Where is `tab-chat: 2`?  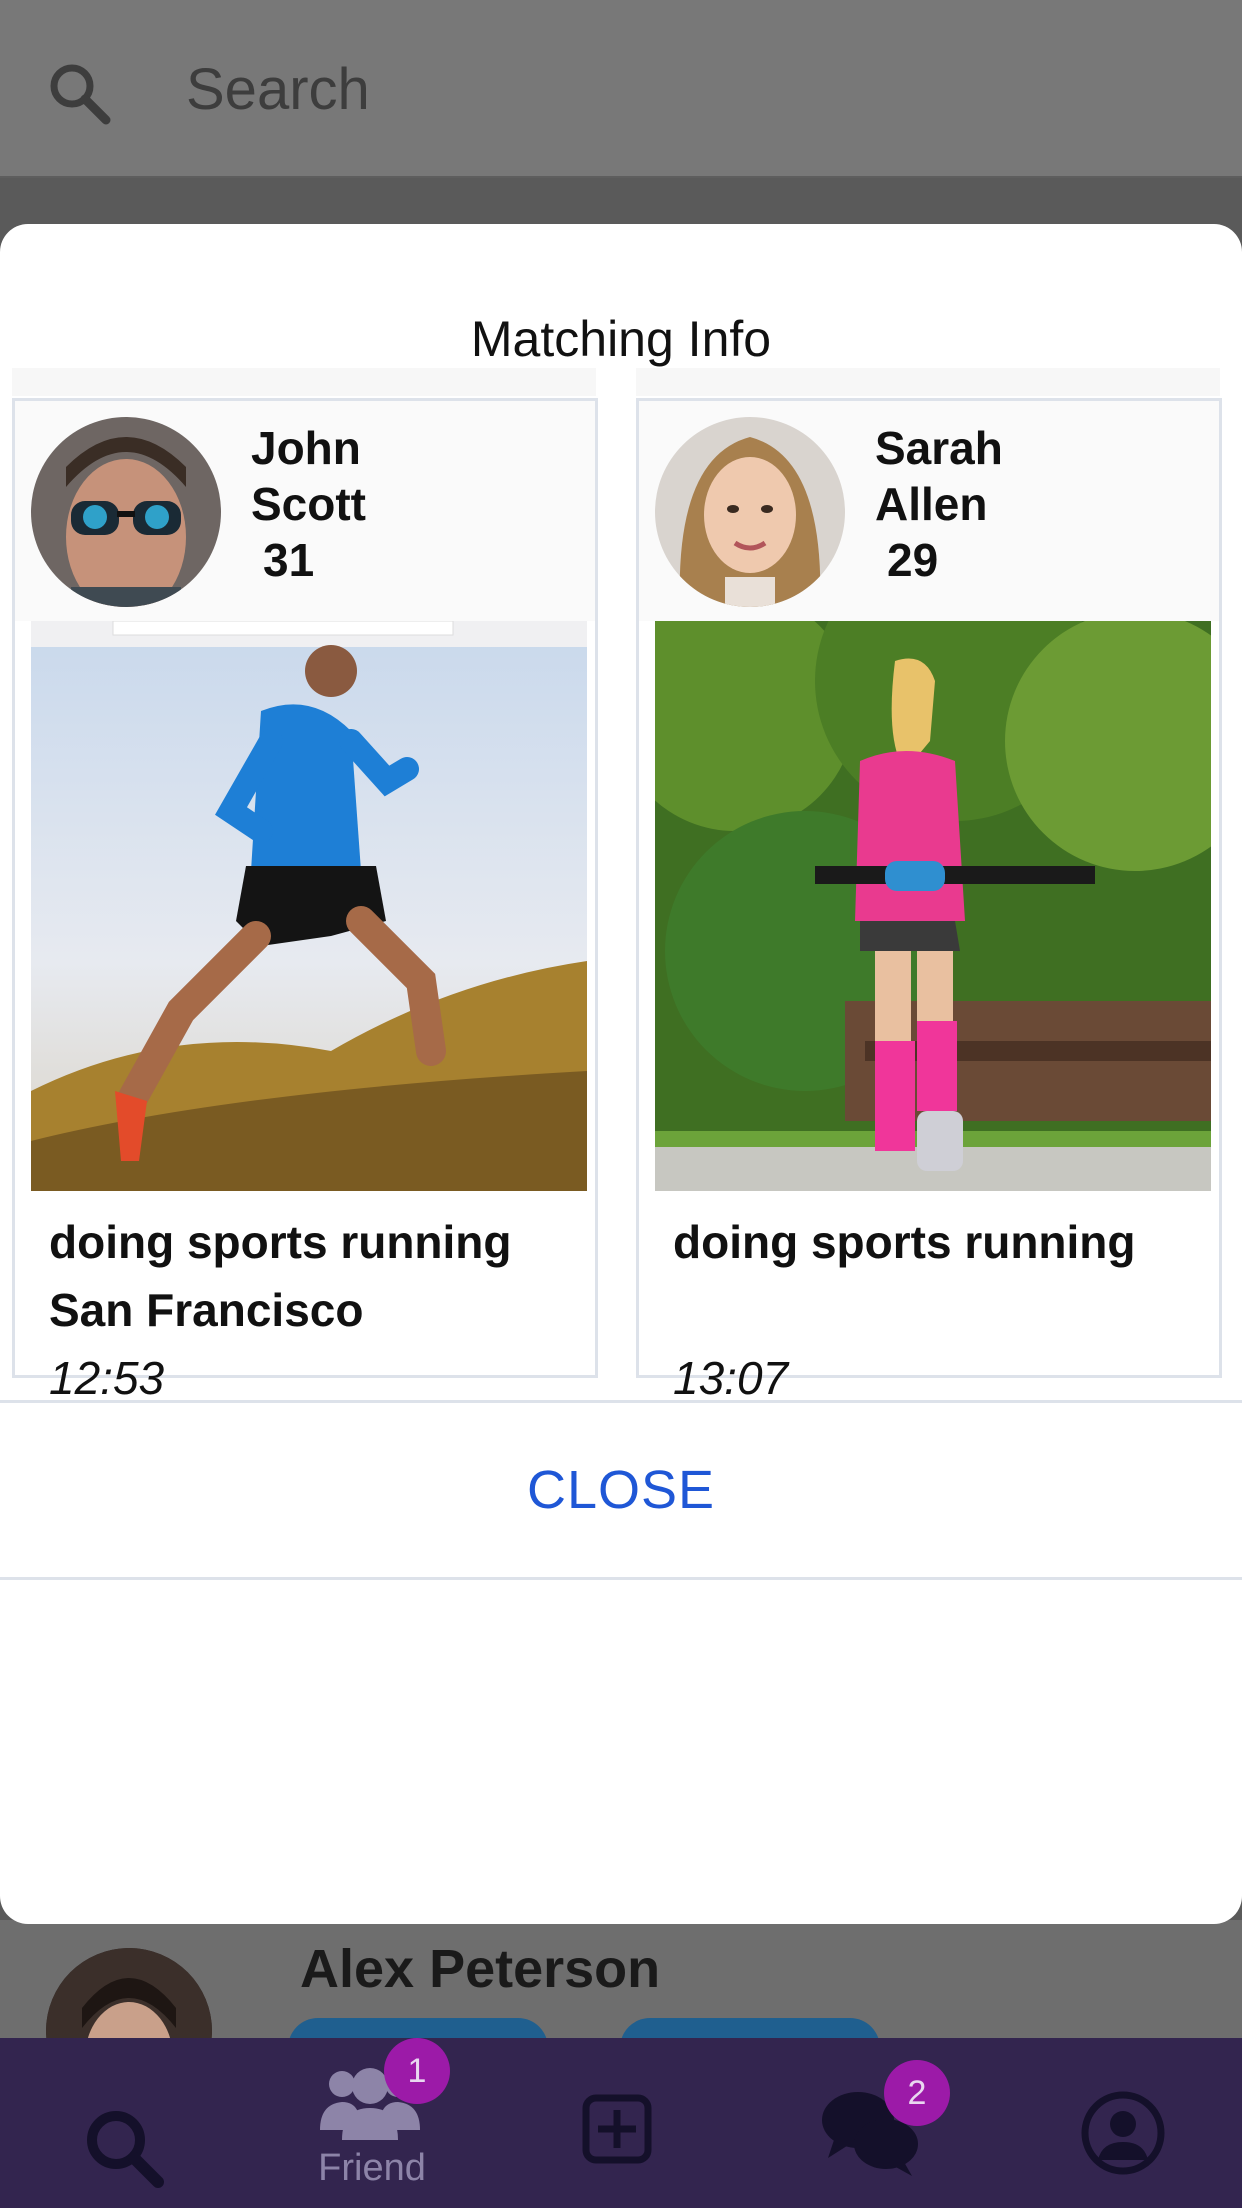 tab-chat: 2 is located at coordinates (868, 2123).